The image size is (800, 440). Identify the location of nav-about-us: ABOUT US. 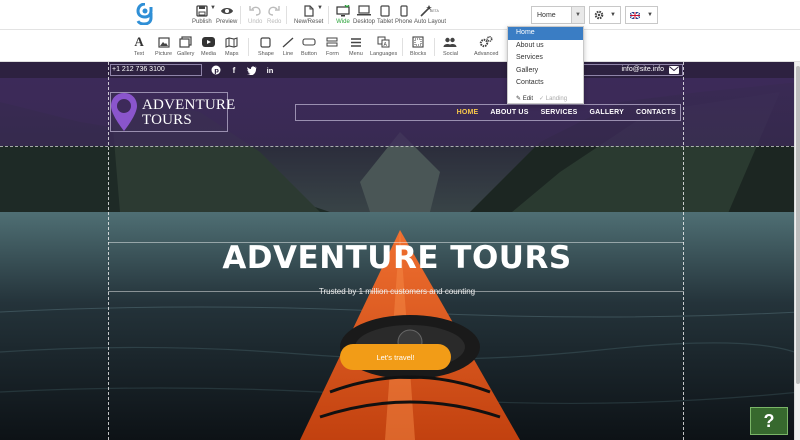
(509, 112).